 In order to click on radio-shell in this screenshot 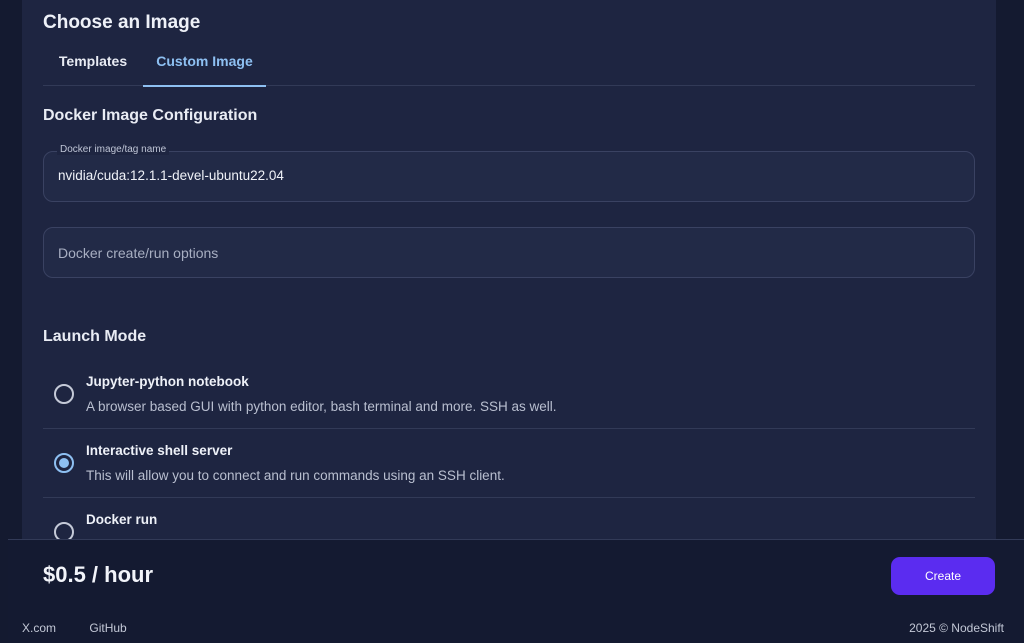, I will do `click(64, 463)`.